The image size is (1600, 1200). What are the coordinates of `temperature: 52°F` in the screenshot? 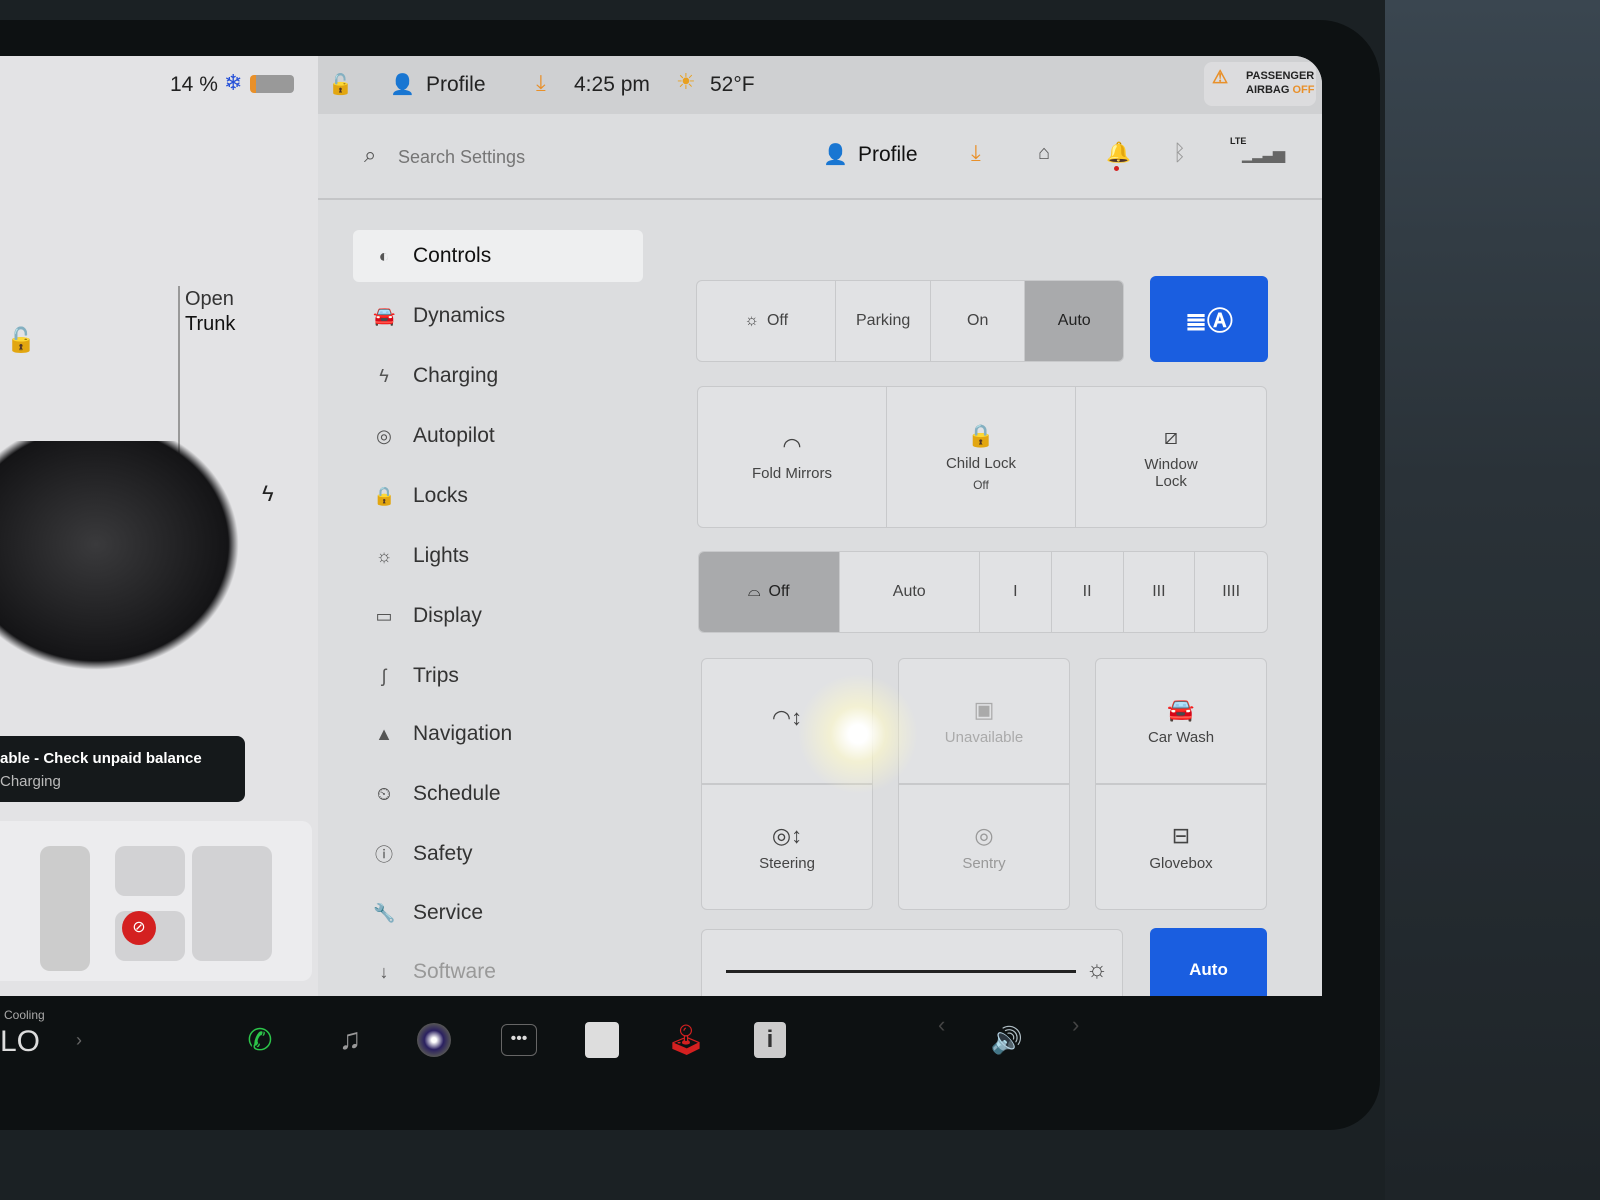 It's located at (732, 84).